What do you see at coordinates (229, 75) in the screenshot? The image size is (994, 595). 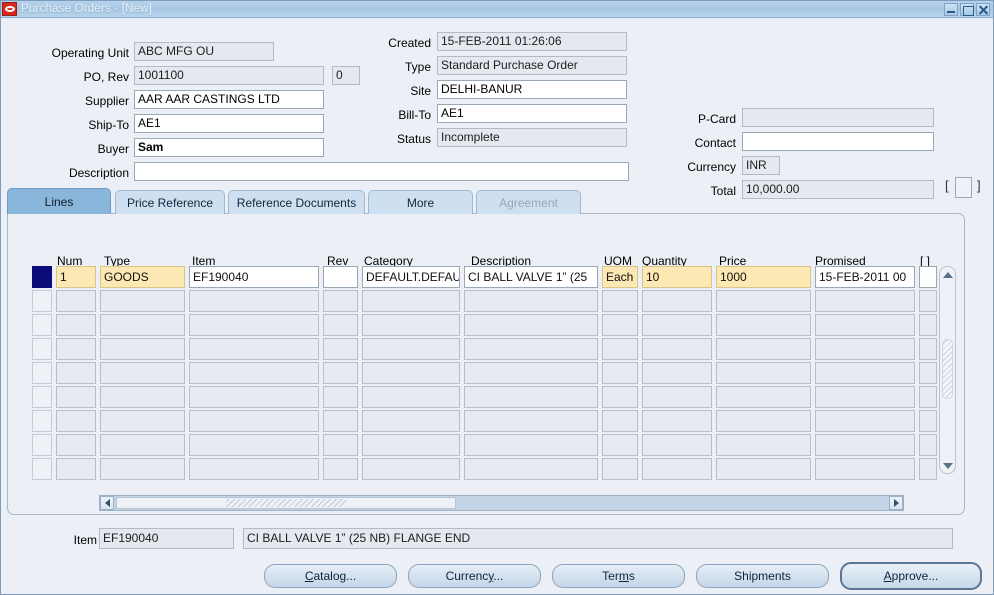 I see `po-number-field: 1001100` at bounding box center [229, 75].